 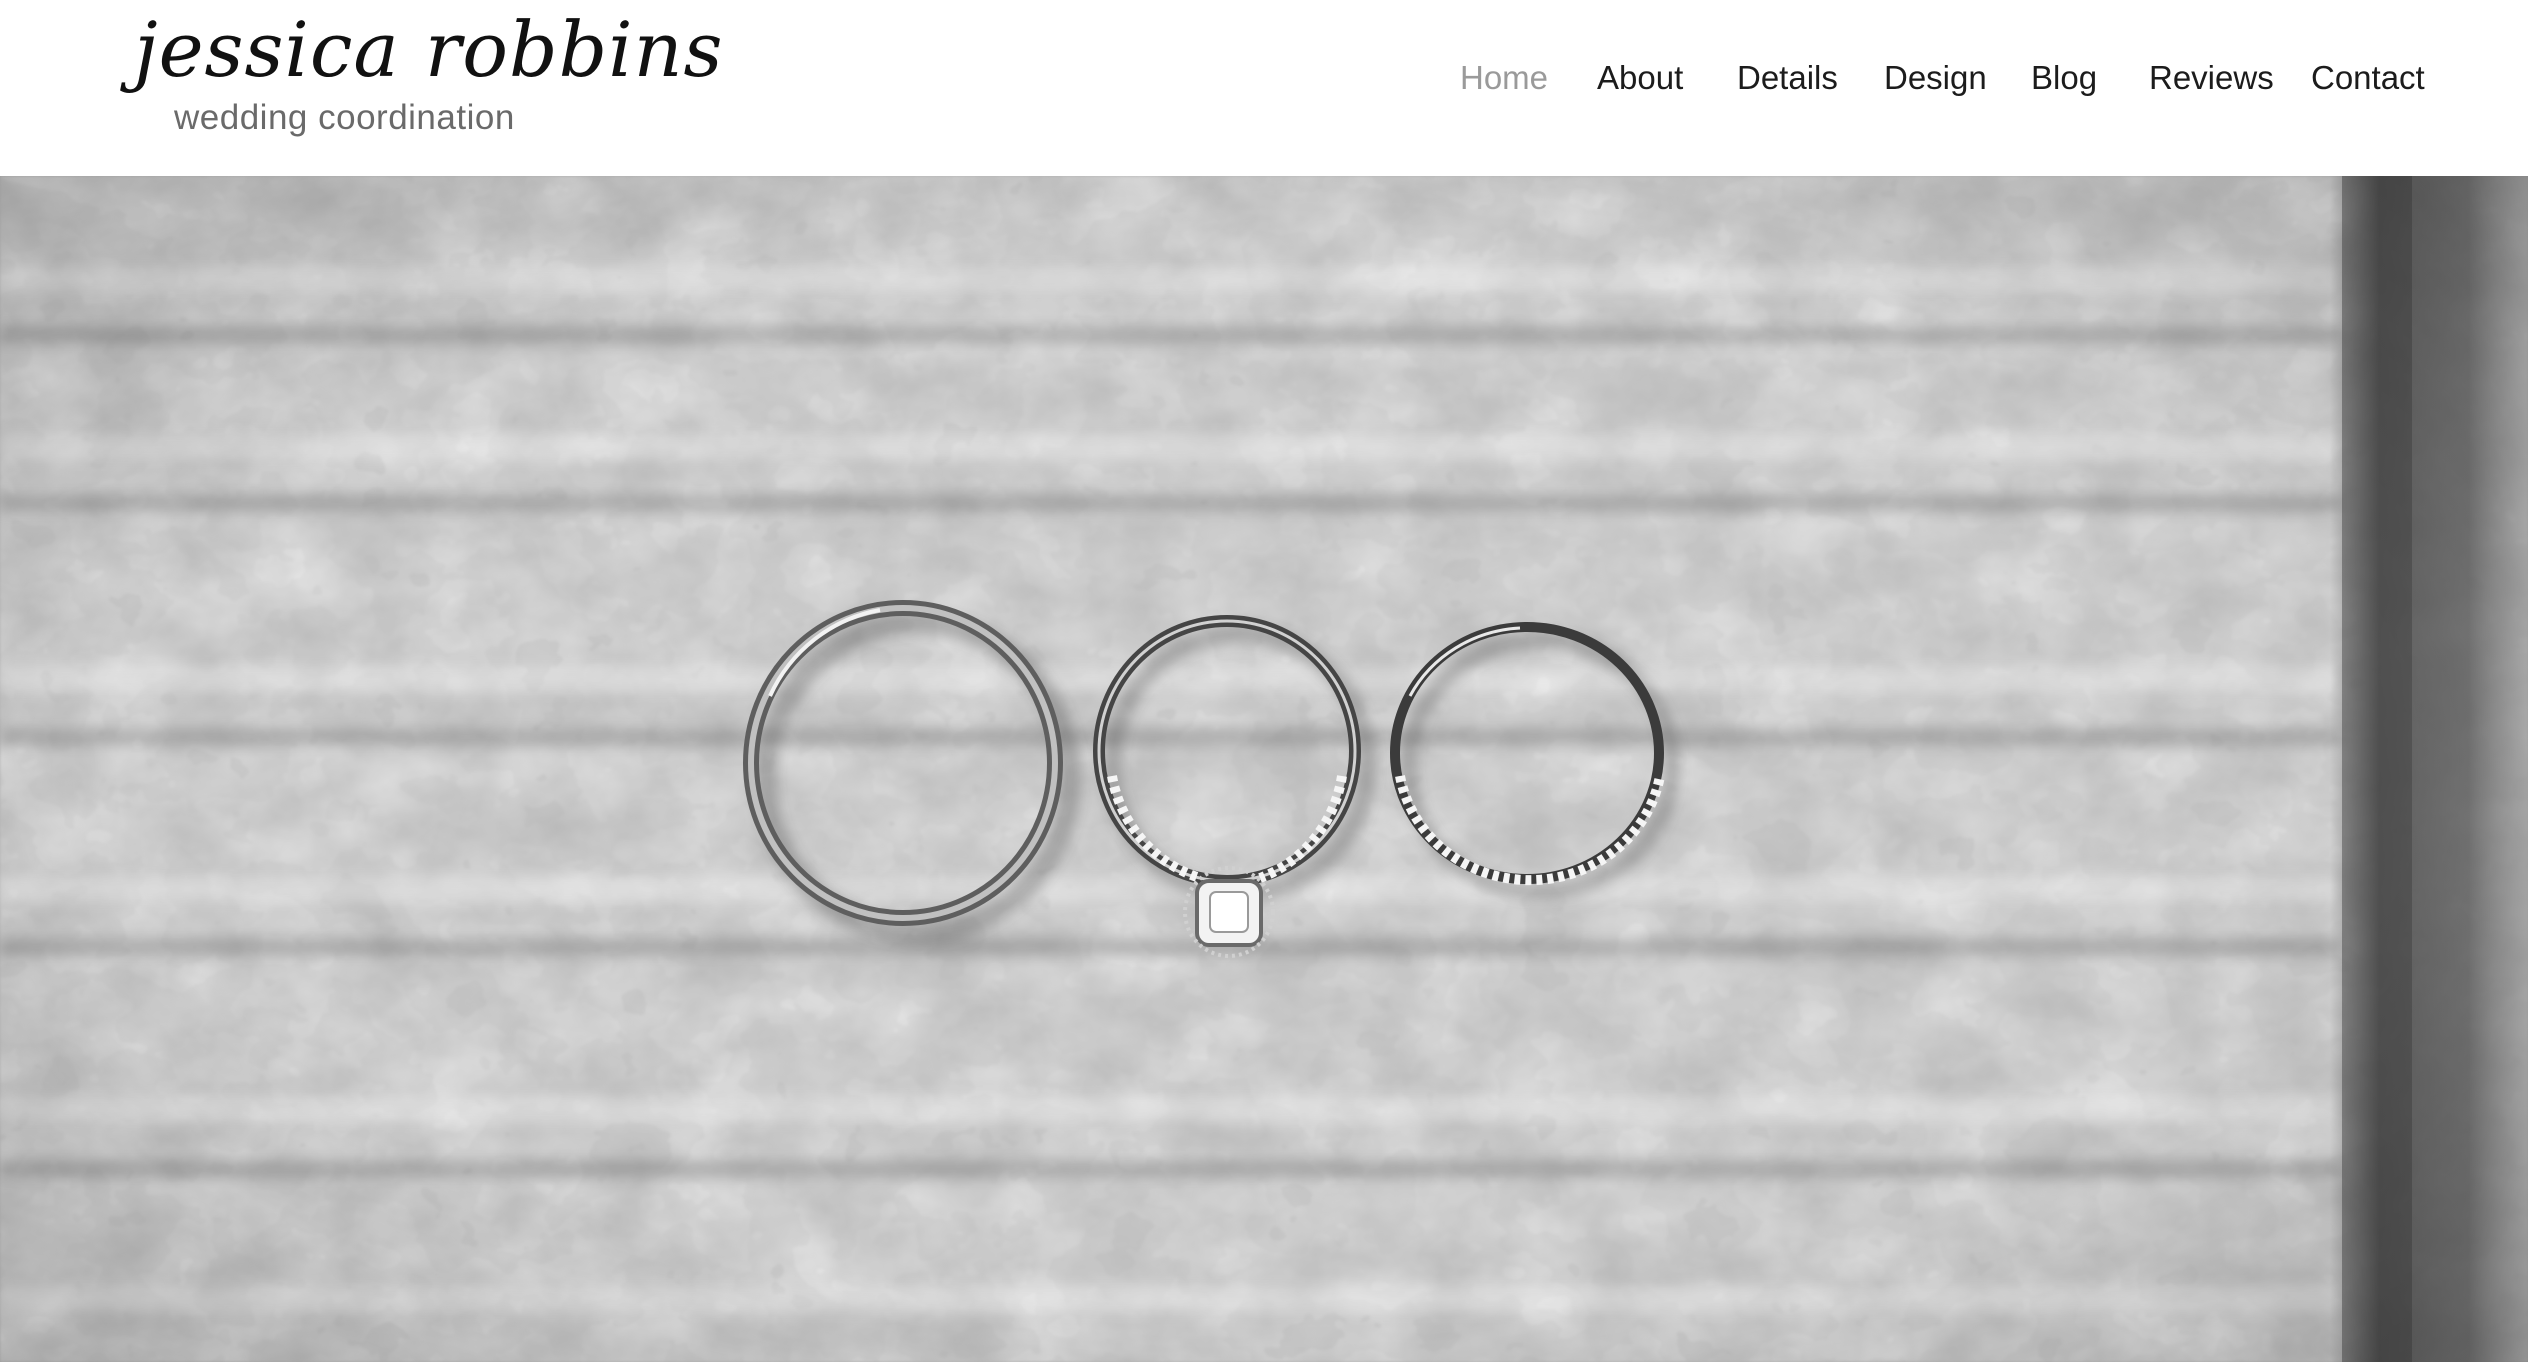 What do you see at coordinates (1787, 78) in the screenshot?
I see `nav-details: Details` at bounding box center [1787, 78].